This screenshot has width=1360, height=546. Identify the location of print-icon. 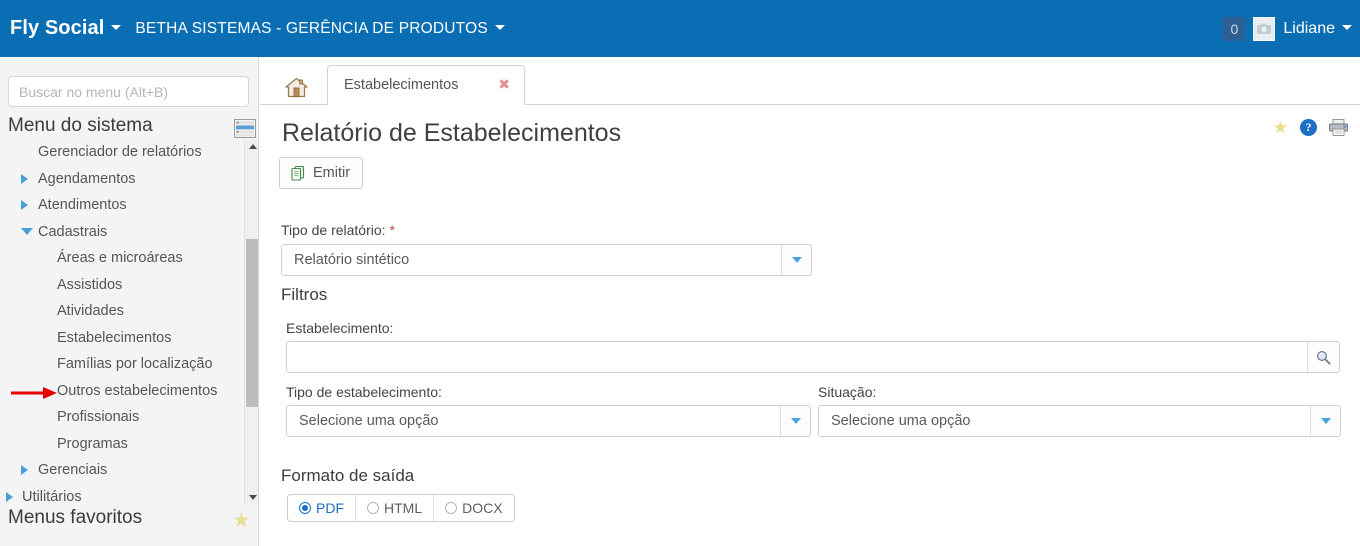
(1338, 127).